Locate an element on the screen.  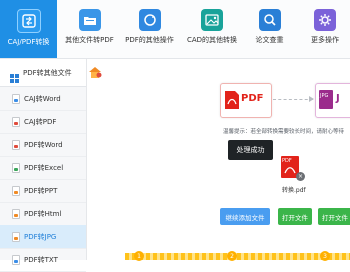
tip-text: 温馨提示：若全部转换需要较长时间，请耐心等待 is located at coordinates (284, 132).